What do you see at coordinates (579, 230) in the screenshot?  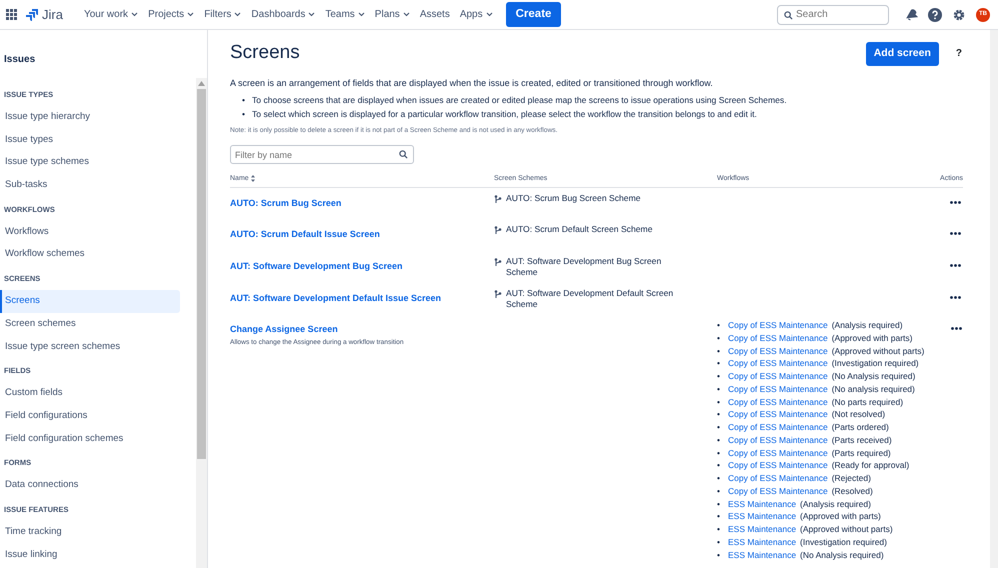 I see `scheme-link: AUTO: Scrum Default Screen Scheme` at bounding box center [579, 230].